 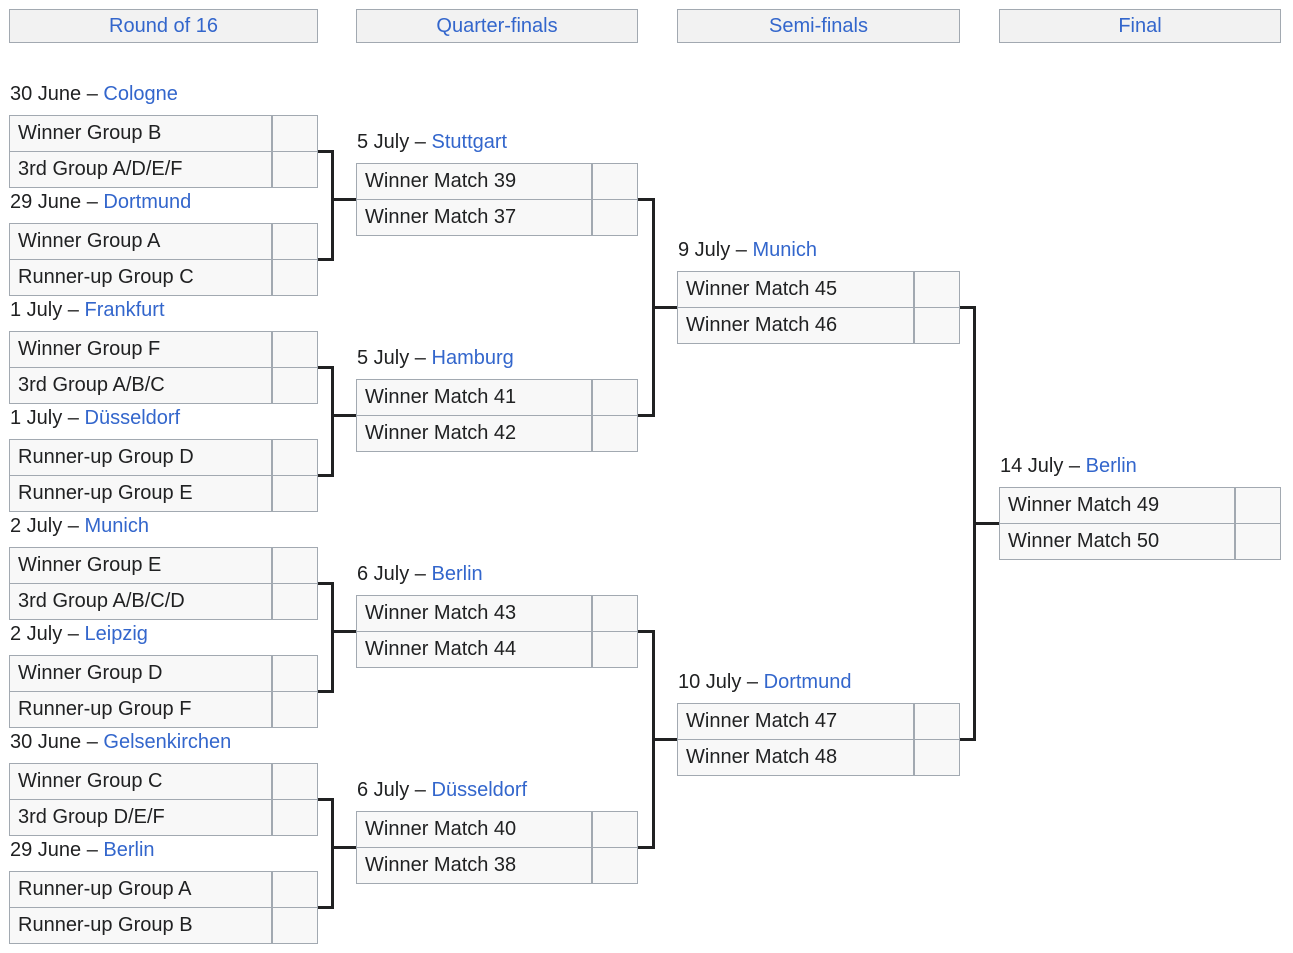 What do you see at coordinates (90, 781) in the screenshot?
I see `team-name: Winner Group C` at bounding box center [90, 781].